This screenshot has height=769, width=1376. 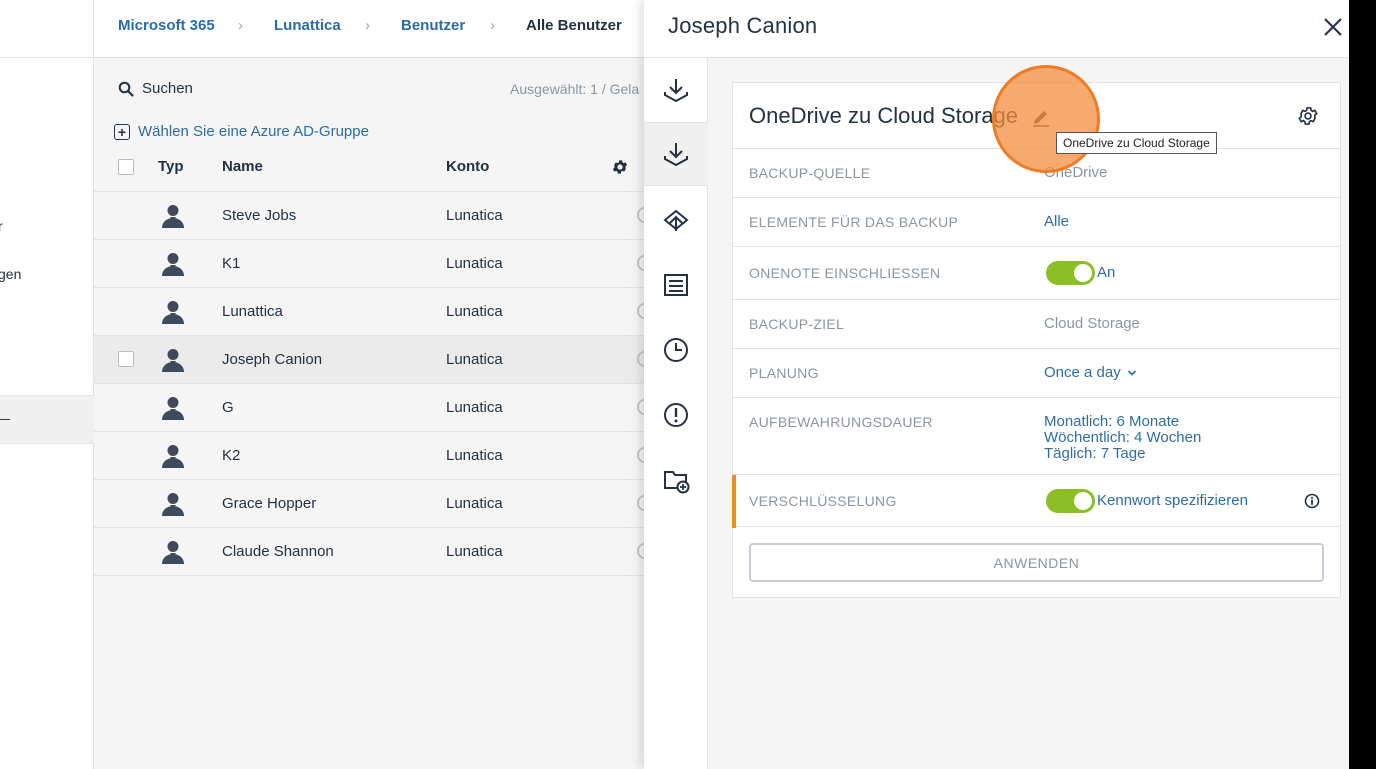 What do you see at coordinates (1056, 221) in the screenshot?
I see `backup-items-link: Alle` at bounding box center [1056, 221].